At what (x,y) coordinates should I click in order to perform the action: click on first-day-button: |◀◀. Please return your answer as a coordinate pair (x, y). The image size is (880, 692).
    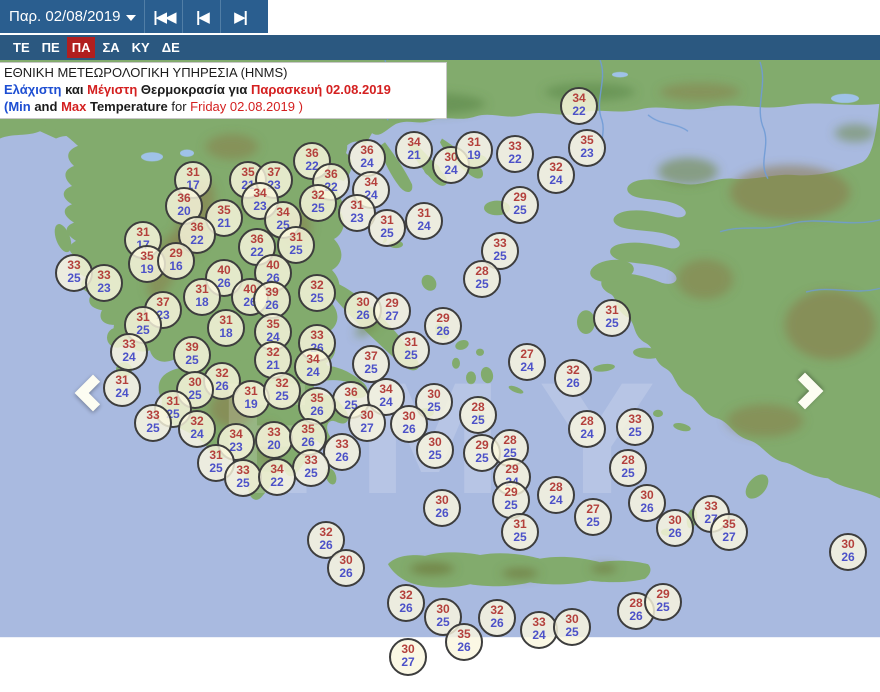
    Looking at the image, I should click on (163, 16).